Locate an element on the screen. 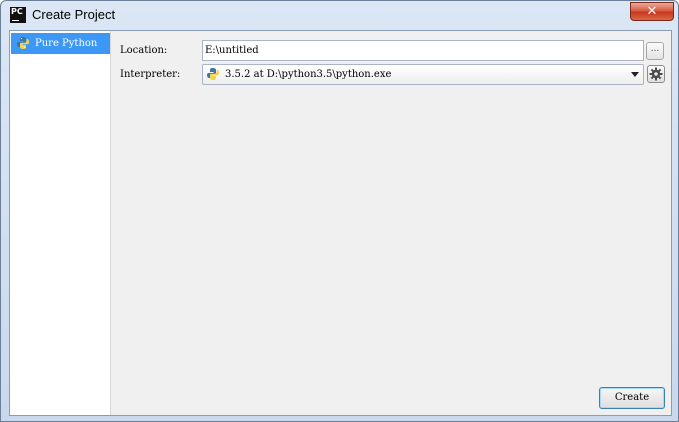 This screenshot has width=679, height=422. interpreter-dropdown: 3.5.2 at D:\python3.5\python.exe is located at coordinates (423, 74).